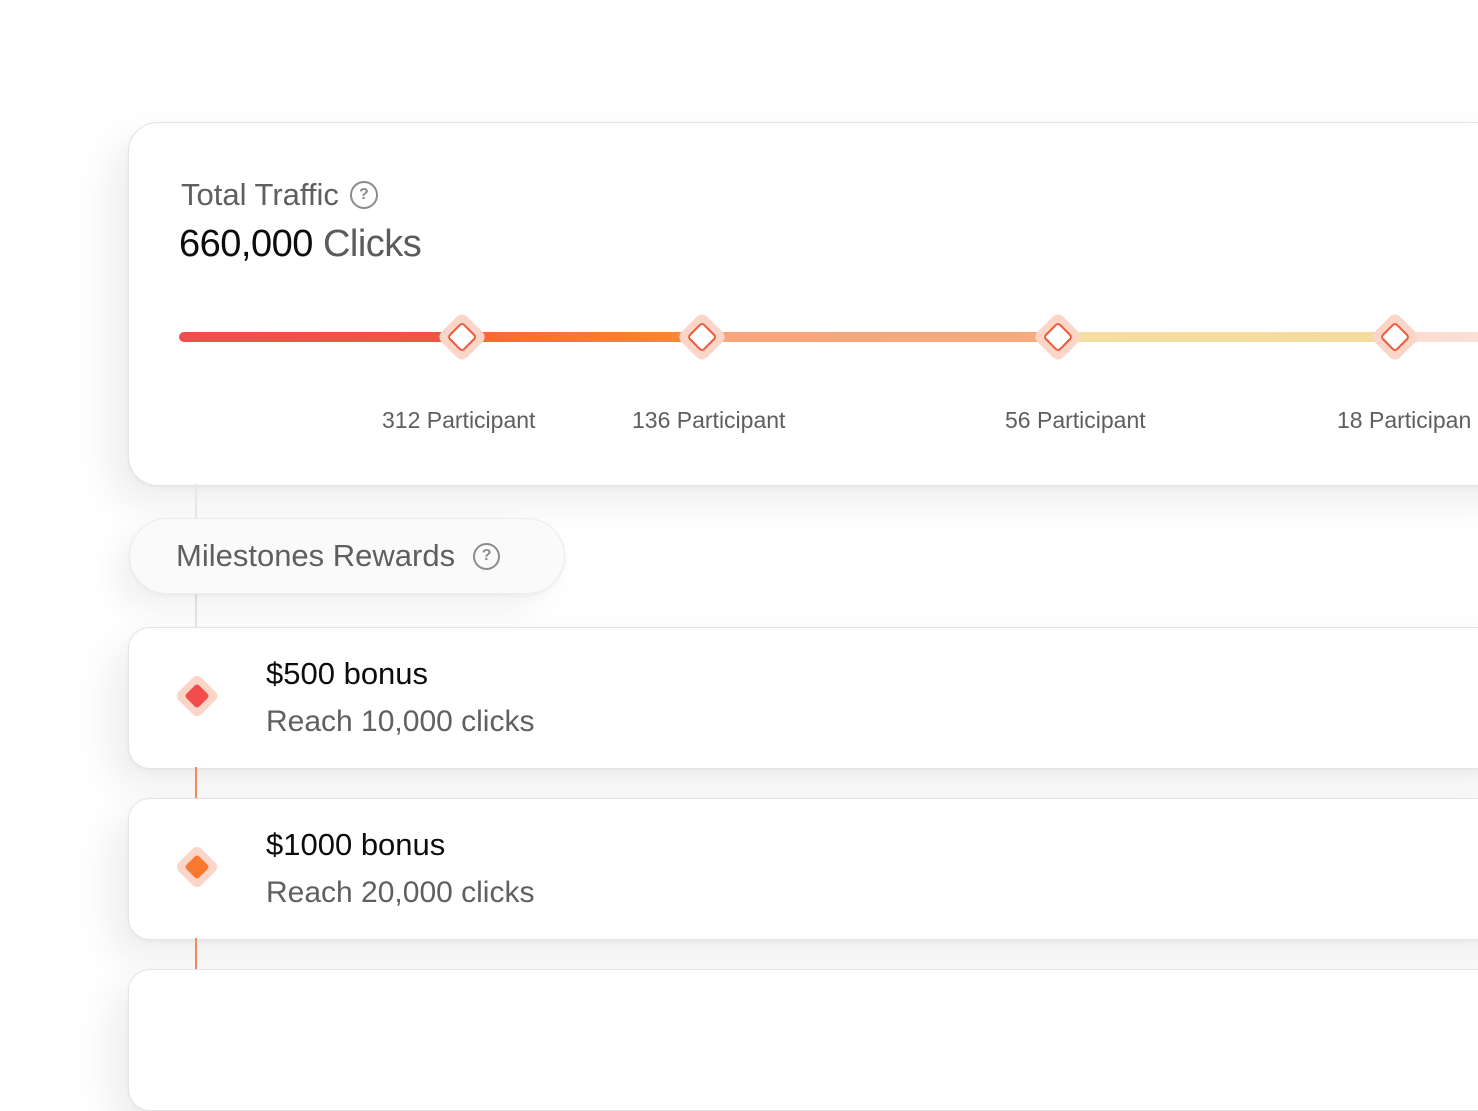 The image size is (1478, 1111). Describe the element at coordinates (803, 1040) in the screenshot. I see `reward-card` at that location.